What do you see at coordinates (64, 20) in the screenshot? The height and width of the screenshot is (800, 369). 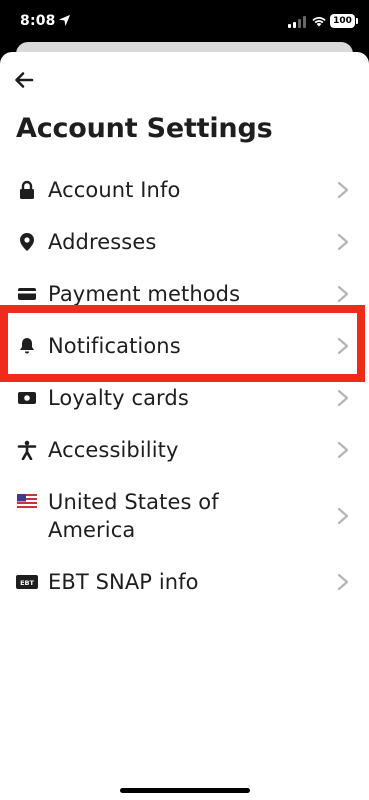 I see `location-arrow-icon` at bounding box center [64, 20].